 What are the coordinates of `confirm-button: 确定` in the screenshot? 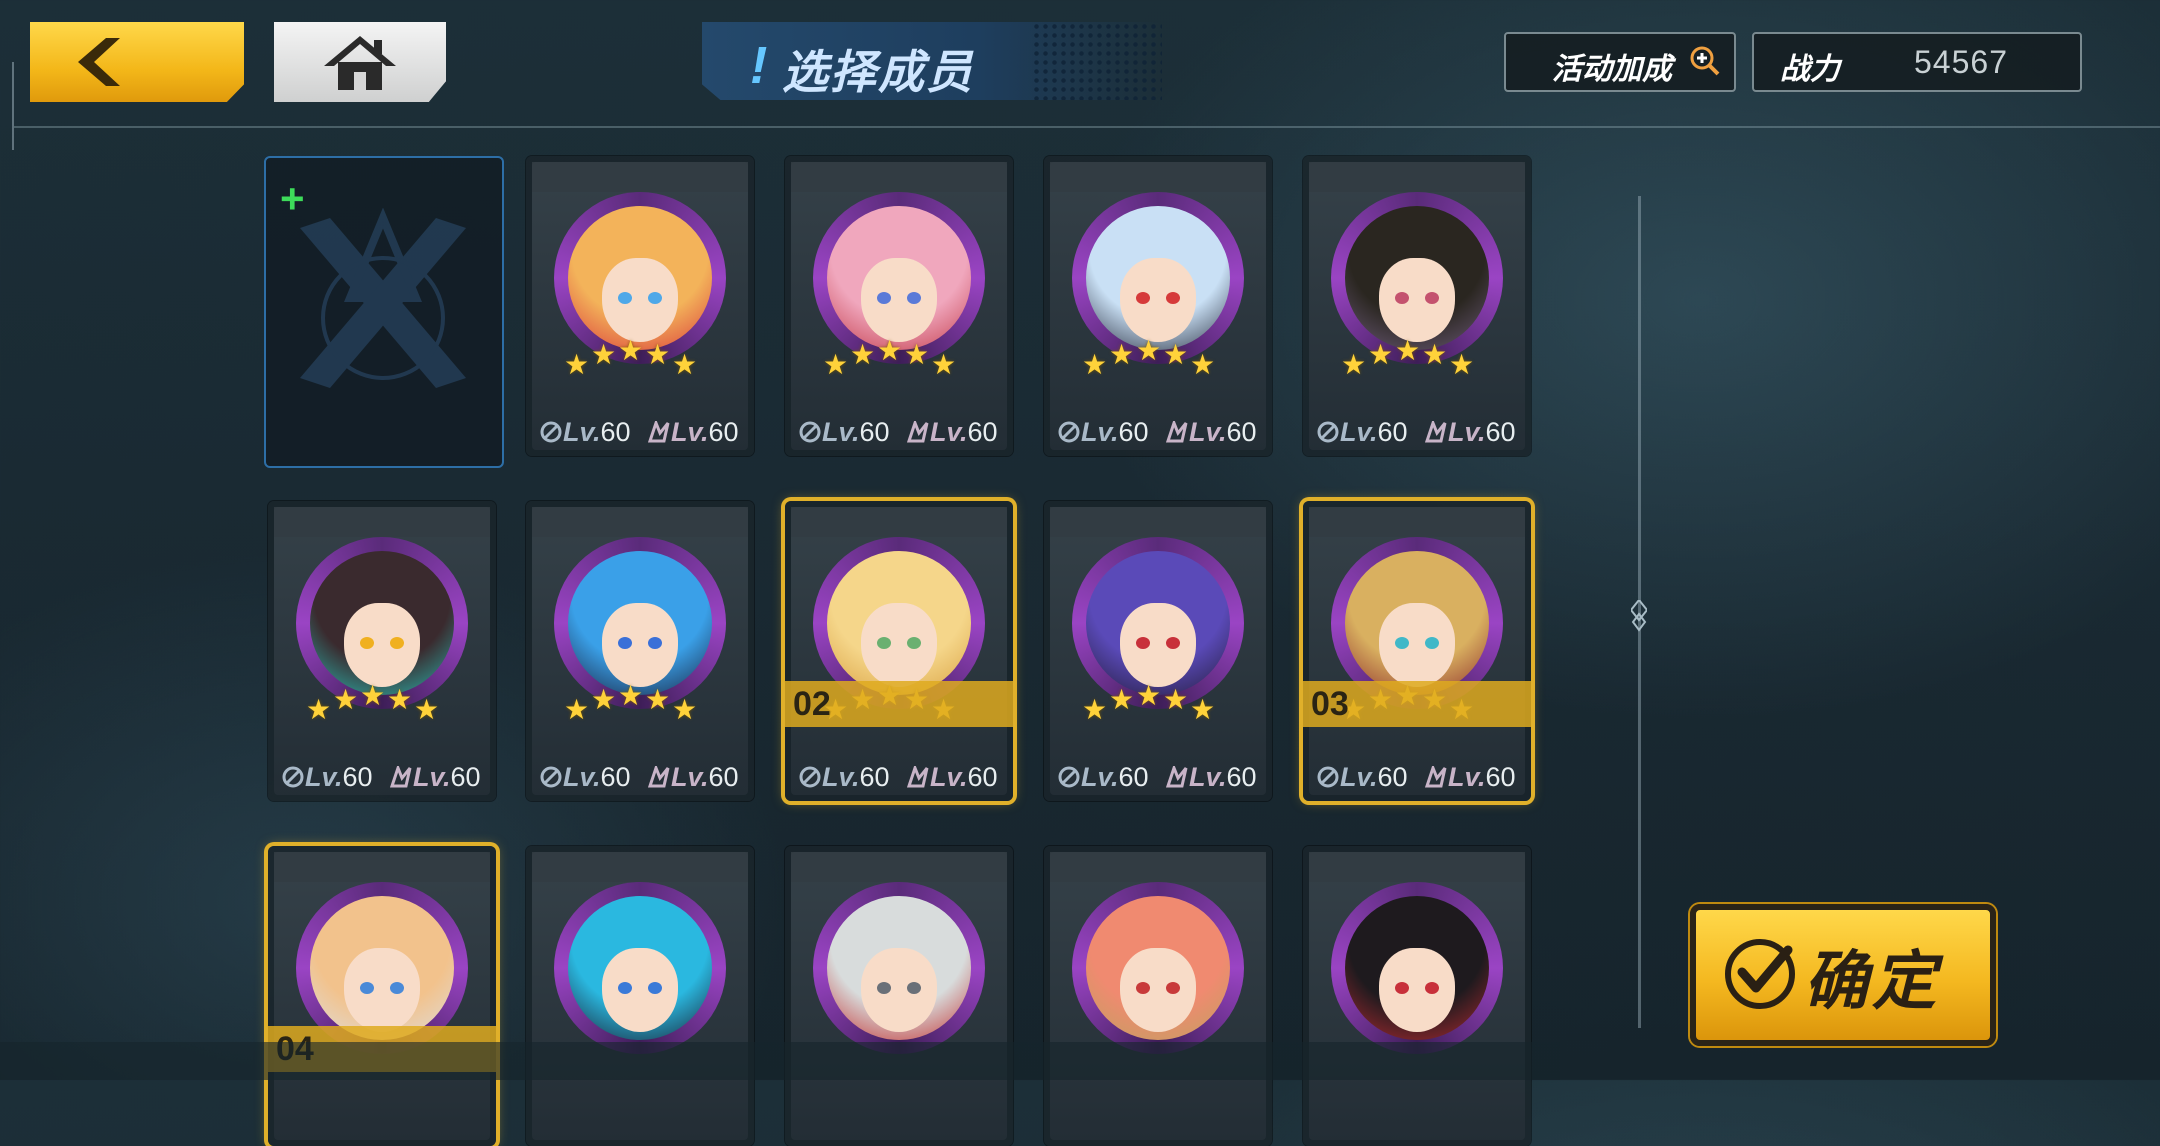 It's located at (1843, 975).